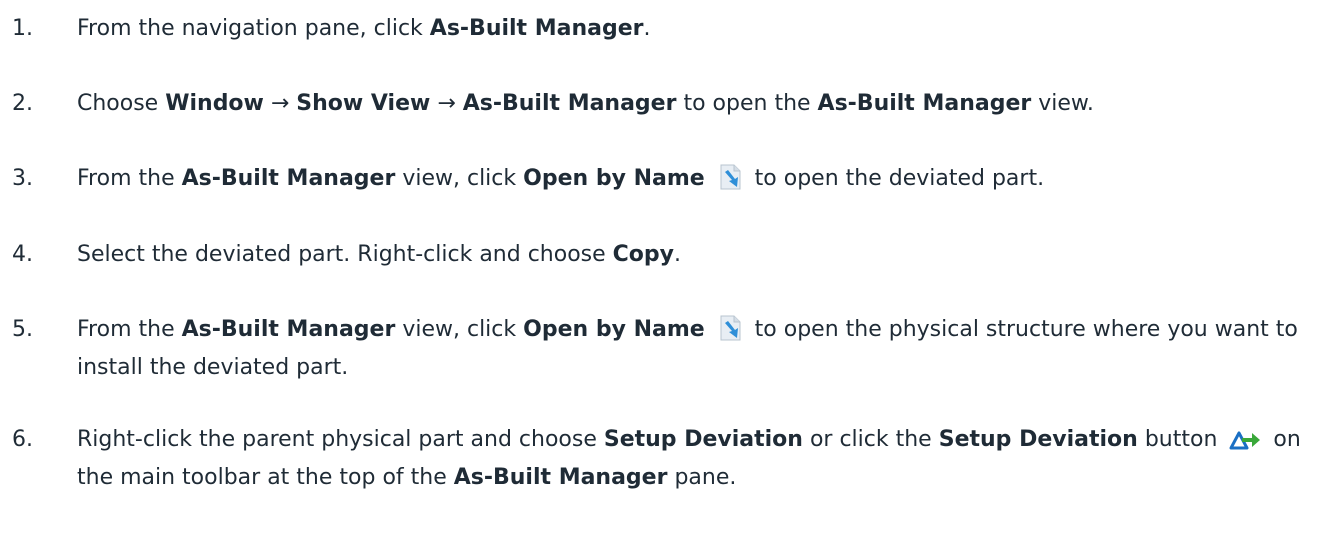  What do you see at coordinates (363, 103) in the screenshot?
I see `ui-term: Show View` at bounding box center [363, 103].